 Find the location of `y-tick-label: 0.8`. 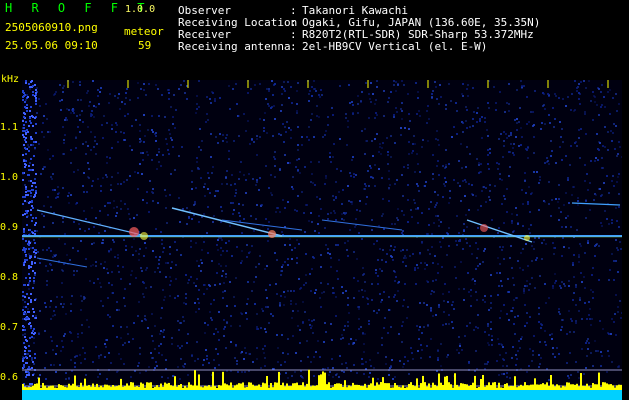

y-tick-label: 0.8 is located at coordinates (9, 277).